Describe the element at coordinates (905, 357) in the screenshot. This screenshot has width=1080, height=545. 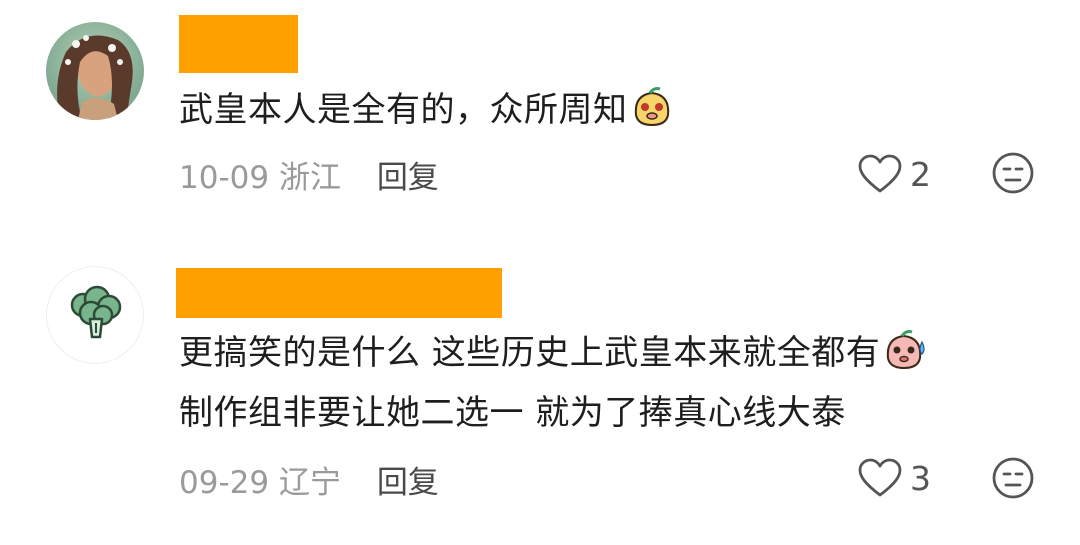
I see `sweating-face-sticker-icon` at that location.